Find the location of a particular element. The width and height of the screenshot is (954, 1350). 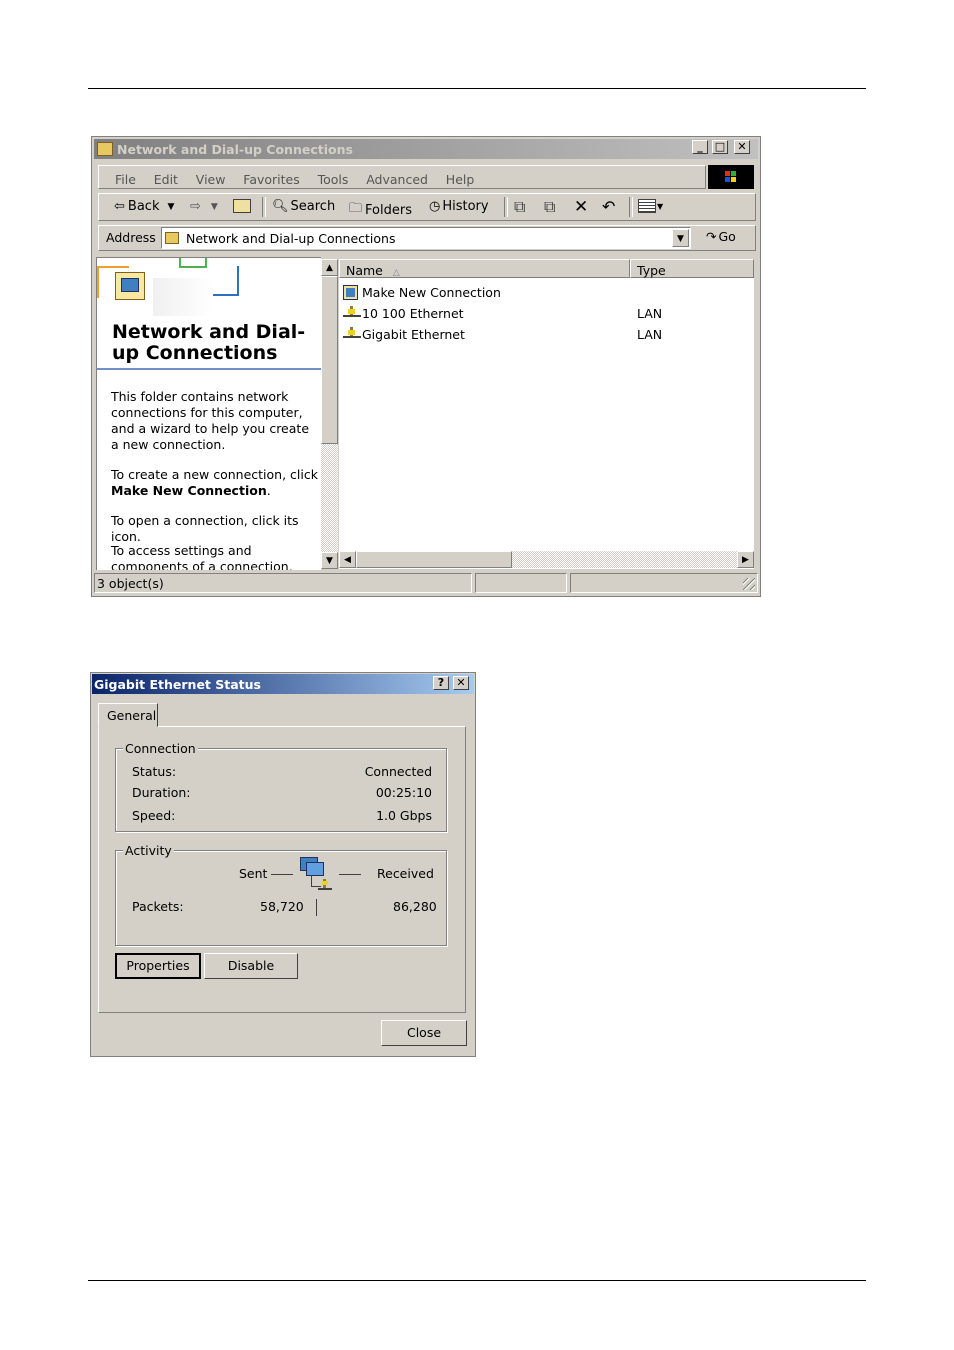

scroll-down-arrow-icon: ▼ is located at coordinates (329, 560).